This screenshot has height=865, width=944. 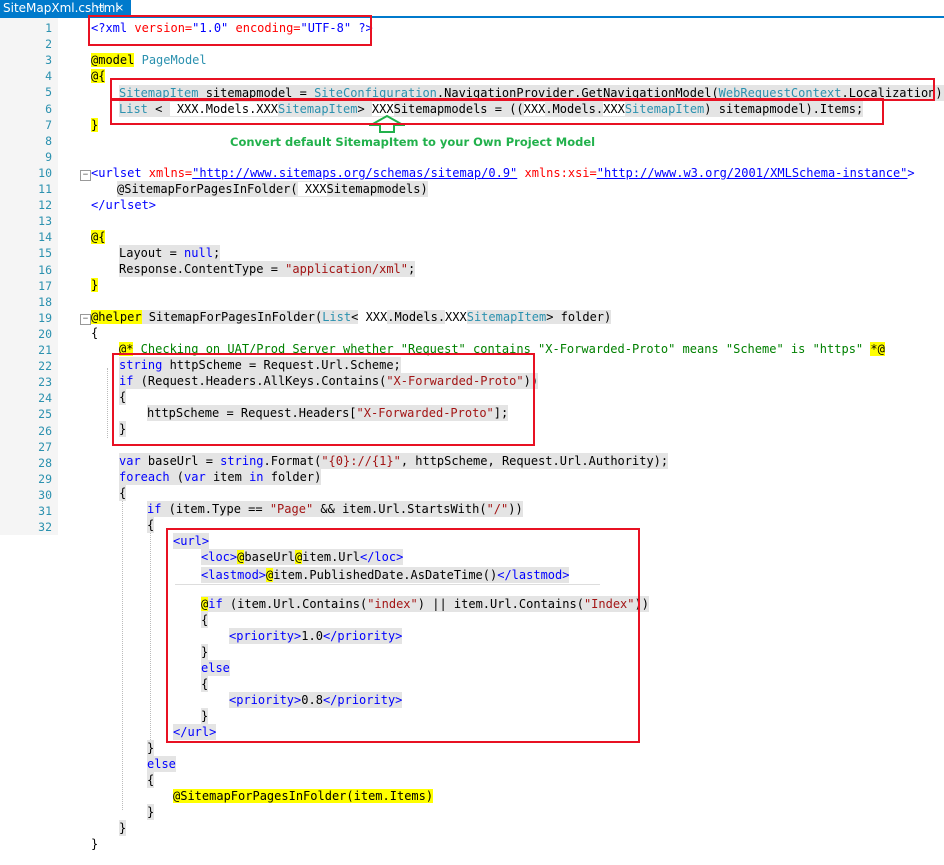 What do you see at coordinates (45, 366) in the screenshot?
I see `line-number: 22` at bounding box center [45, 366].